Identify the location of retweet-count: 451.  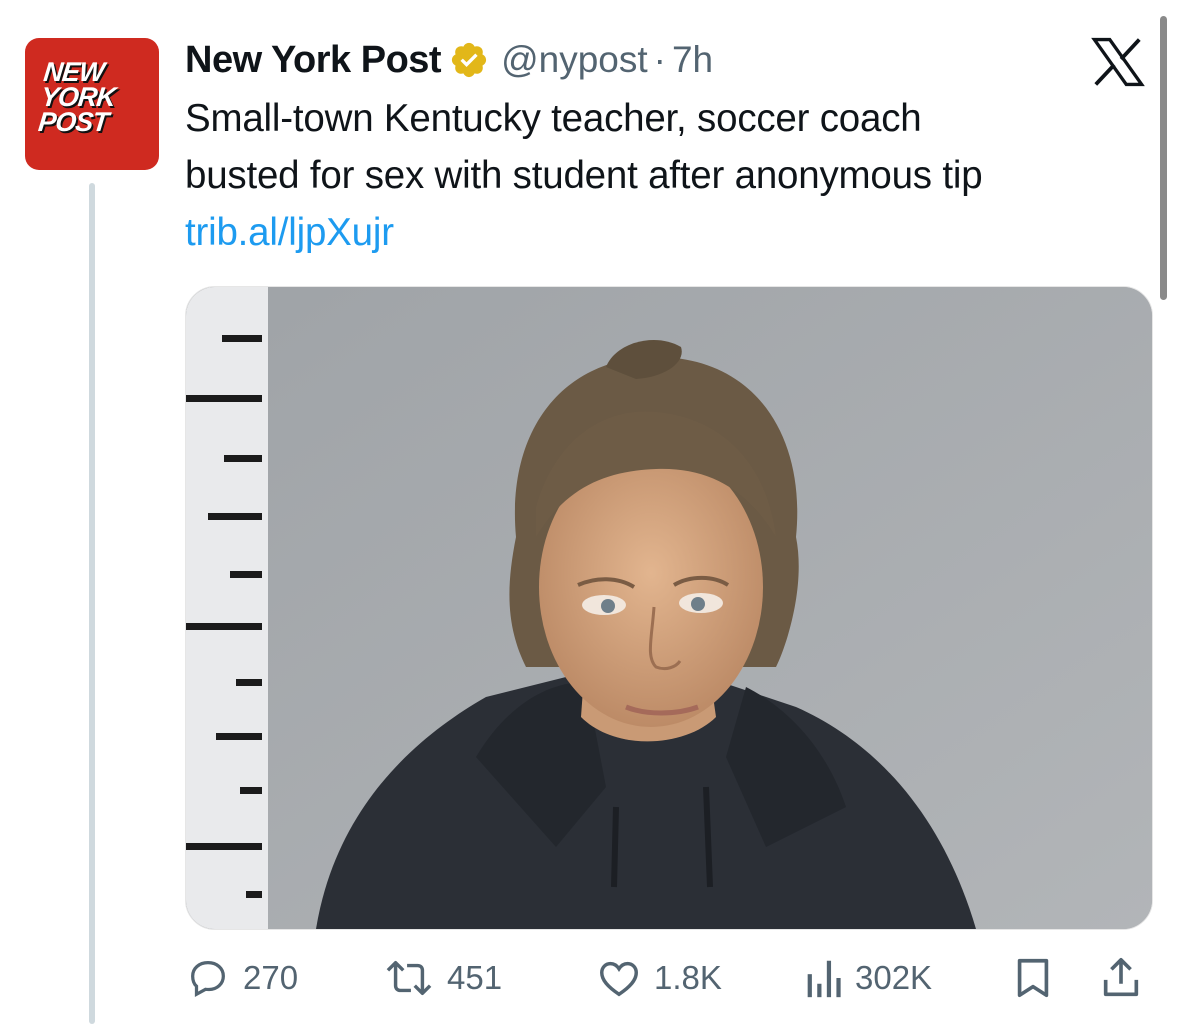
(475, 977).